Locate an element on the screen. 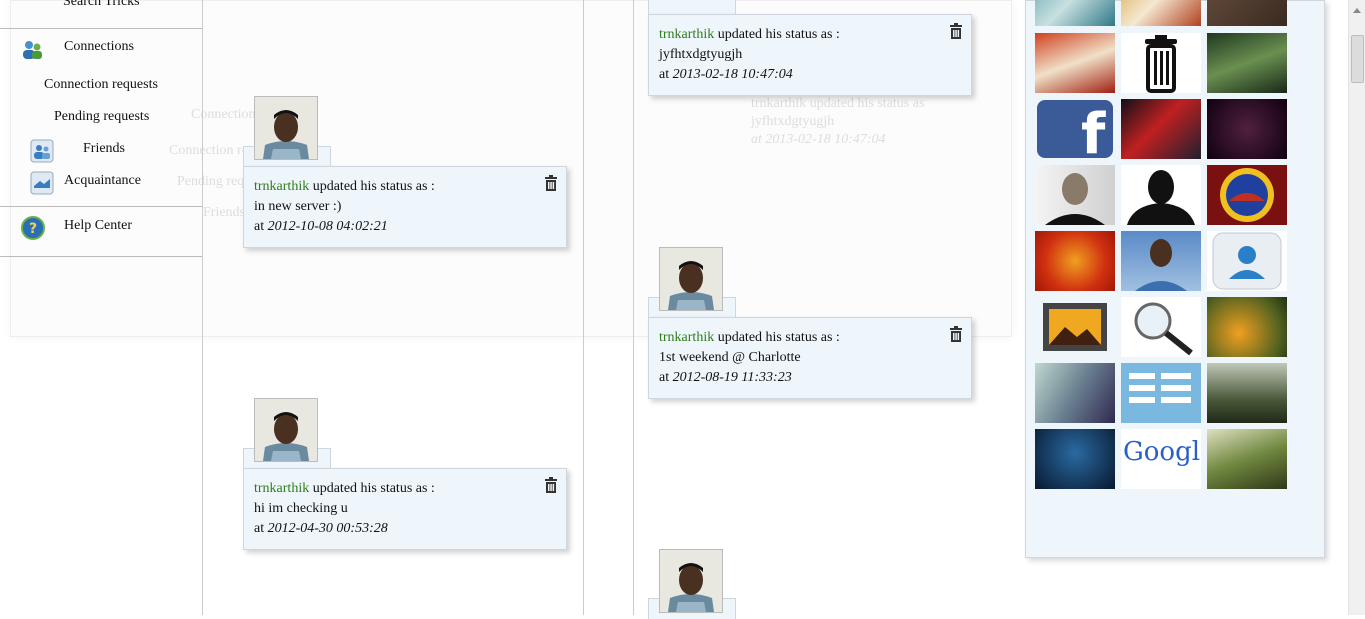 The width and height of the screenshot is (1365, 619). scroll-up-arrow-icon is located at coordinates (1357, 10).